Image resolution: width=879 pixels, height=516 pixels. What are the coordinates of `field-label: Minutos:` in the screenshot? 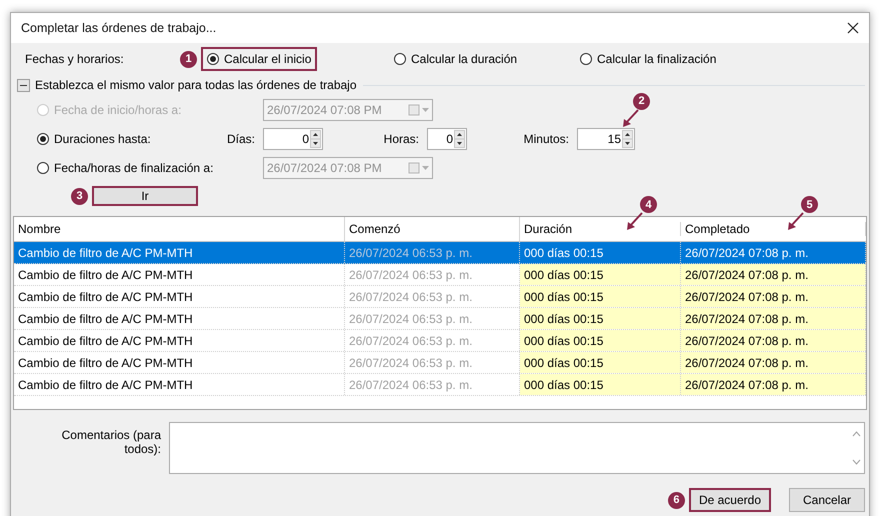 It's located at (545, 139).